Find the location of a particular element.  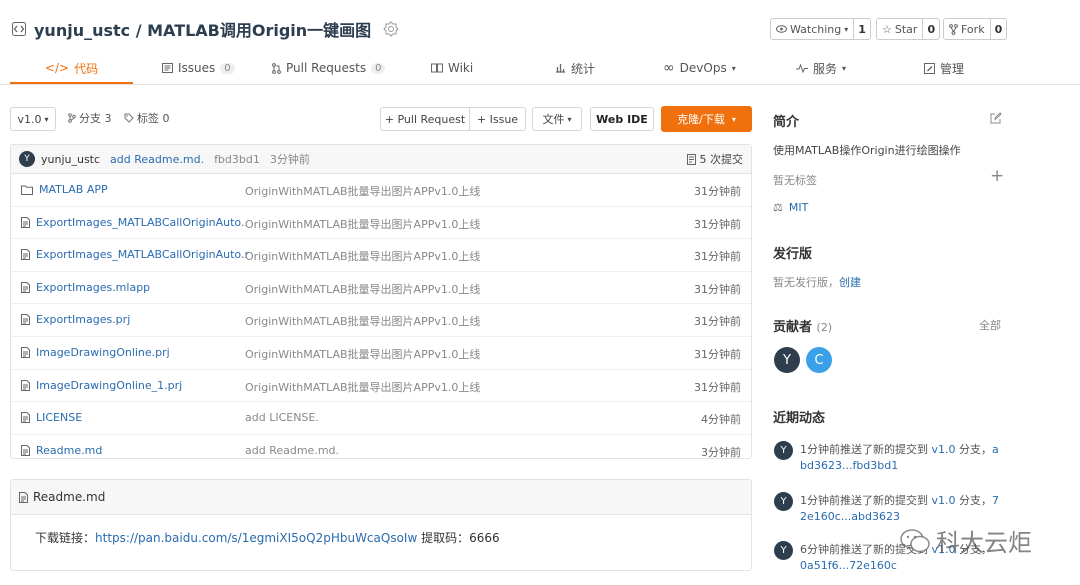

new-pull-request-button: + Pull Request is located at coordinates (425, 119).